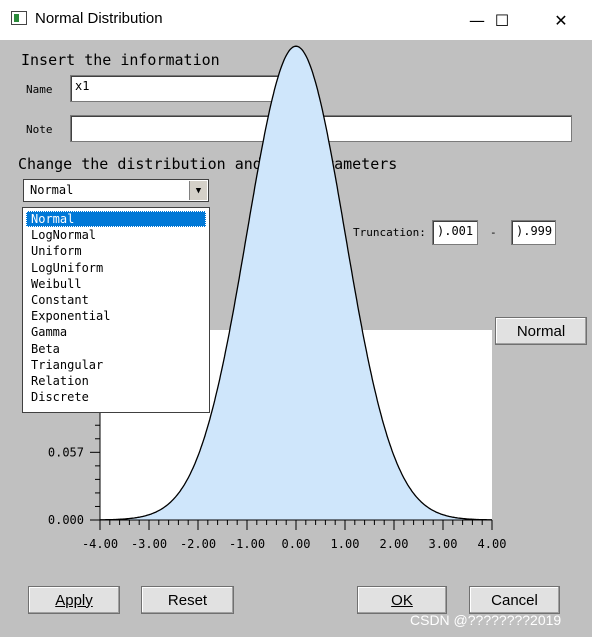  I want to click on cancel-button-label: Cancel, so click(514, 600).